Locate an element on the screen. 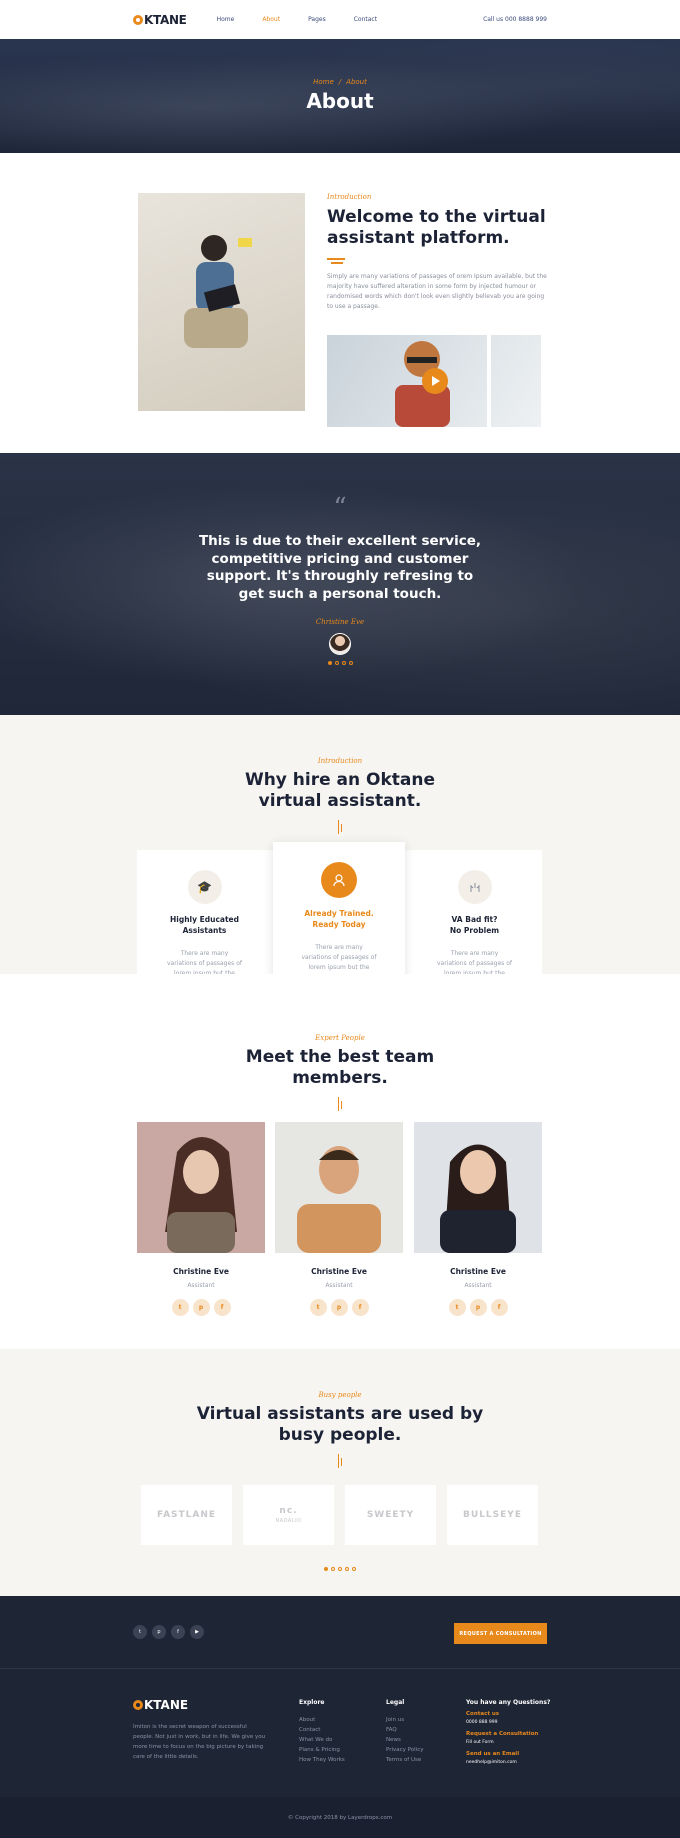 Image resolution: width=680 pixels, height=1838 pixels. client-logo-sweety: SWEETY is located at coordinates (390, 1515).